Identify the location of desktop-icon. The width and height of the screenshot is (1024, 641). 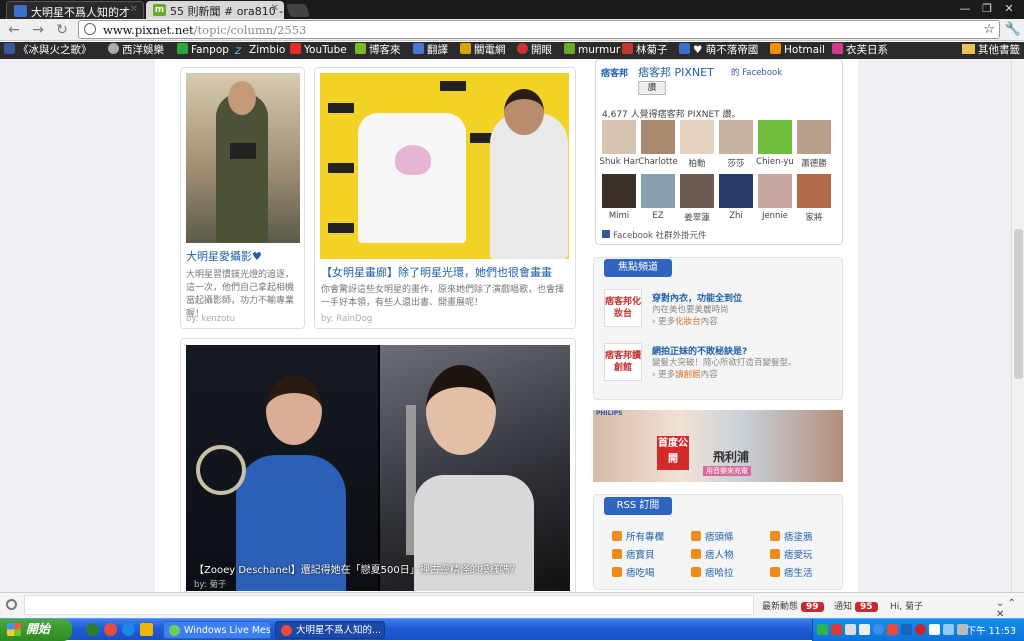
(92, 629).